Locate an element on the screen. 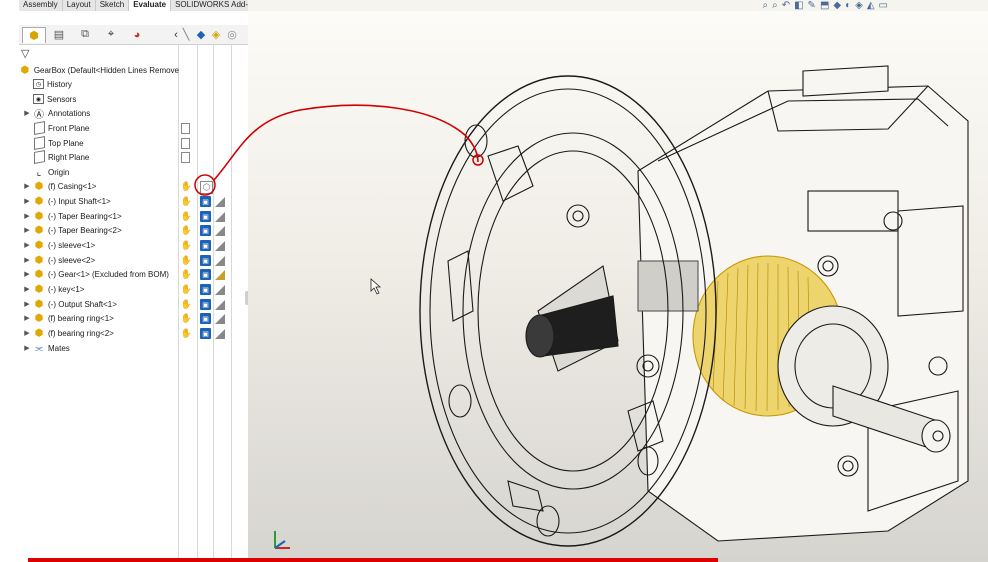 Image resolution: width=988 pixels, height=562 pixels. red-annotation-overlay is located at coordinates (339, 150).